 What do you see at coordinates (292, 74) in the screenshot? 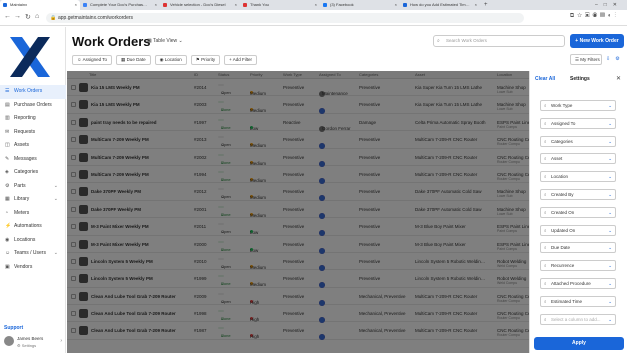
I see `column-header: Work Type` at bounding box center [292, 74].